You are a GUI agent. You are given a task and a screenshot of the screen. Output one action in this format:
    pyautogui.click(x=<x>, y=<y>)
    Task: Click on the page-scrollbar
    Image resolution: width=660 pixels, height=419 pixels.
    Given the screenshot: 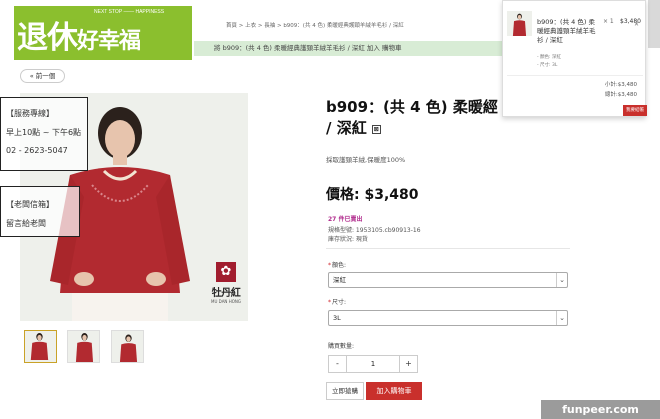 What is the action you would take?
    pyautogui.click(x=654, y=209)
    